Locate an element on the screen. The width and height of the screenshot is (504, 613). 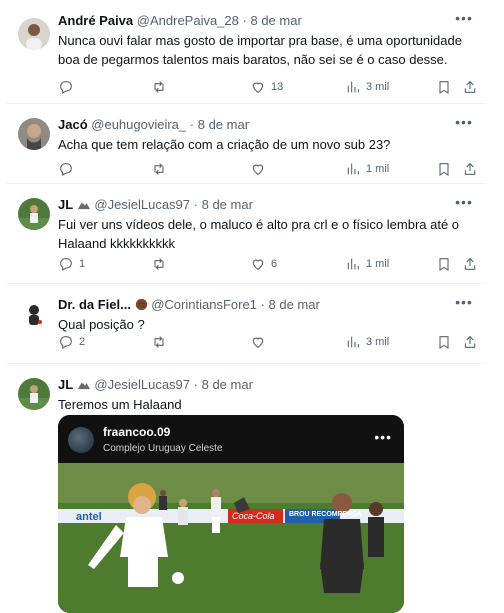
display-name: André Paiva is located at coordinates (95, 20).